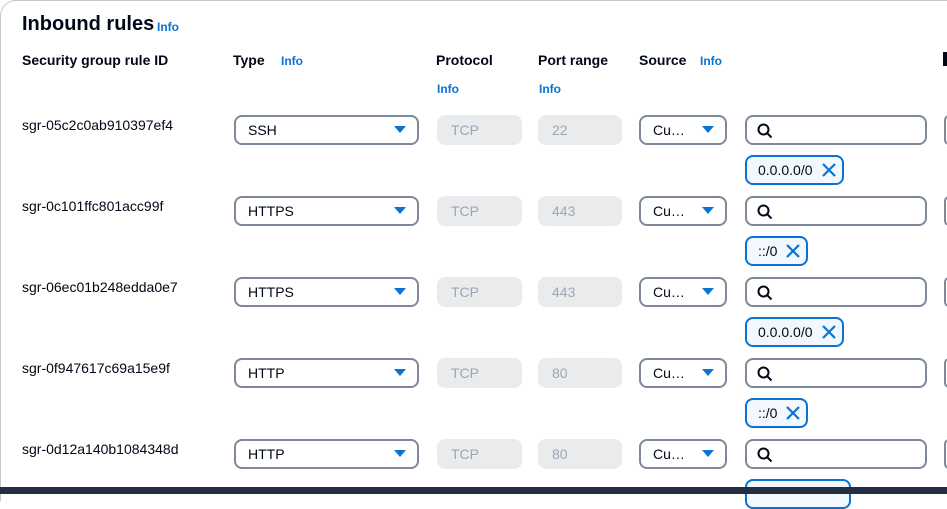 Image resolution: width=947 pixels, height=509 pixels. What do you see at coordinates (798, 494) in the screenshot?
I see `source-token` at bounding box center [798, 494].